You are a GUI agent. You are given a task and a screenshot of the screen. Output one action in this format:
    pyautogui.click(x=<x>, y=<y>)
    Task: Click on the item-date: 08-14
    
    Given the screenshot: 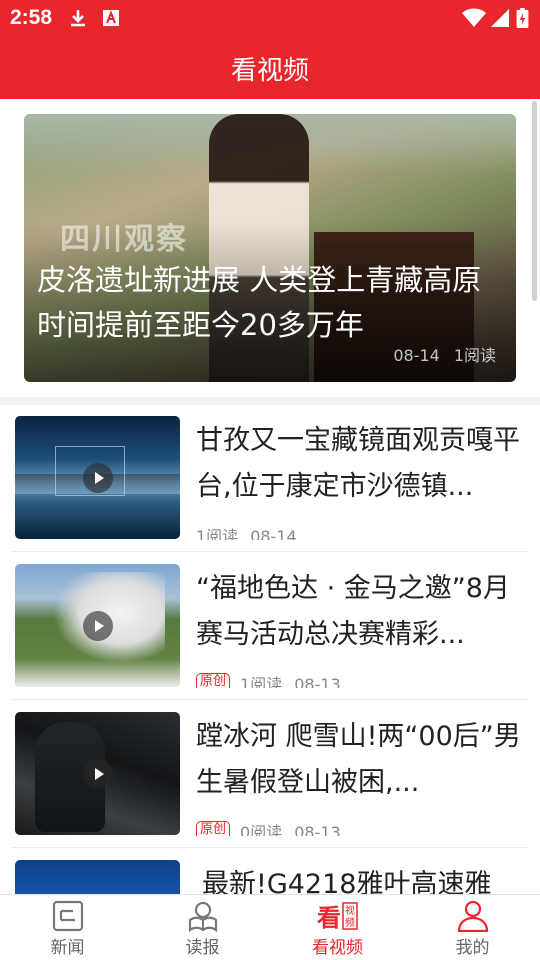 What is the action you would take?
    pyautogui.click(x=273, y=533)
    